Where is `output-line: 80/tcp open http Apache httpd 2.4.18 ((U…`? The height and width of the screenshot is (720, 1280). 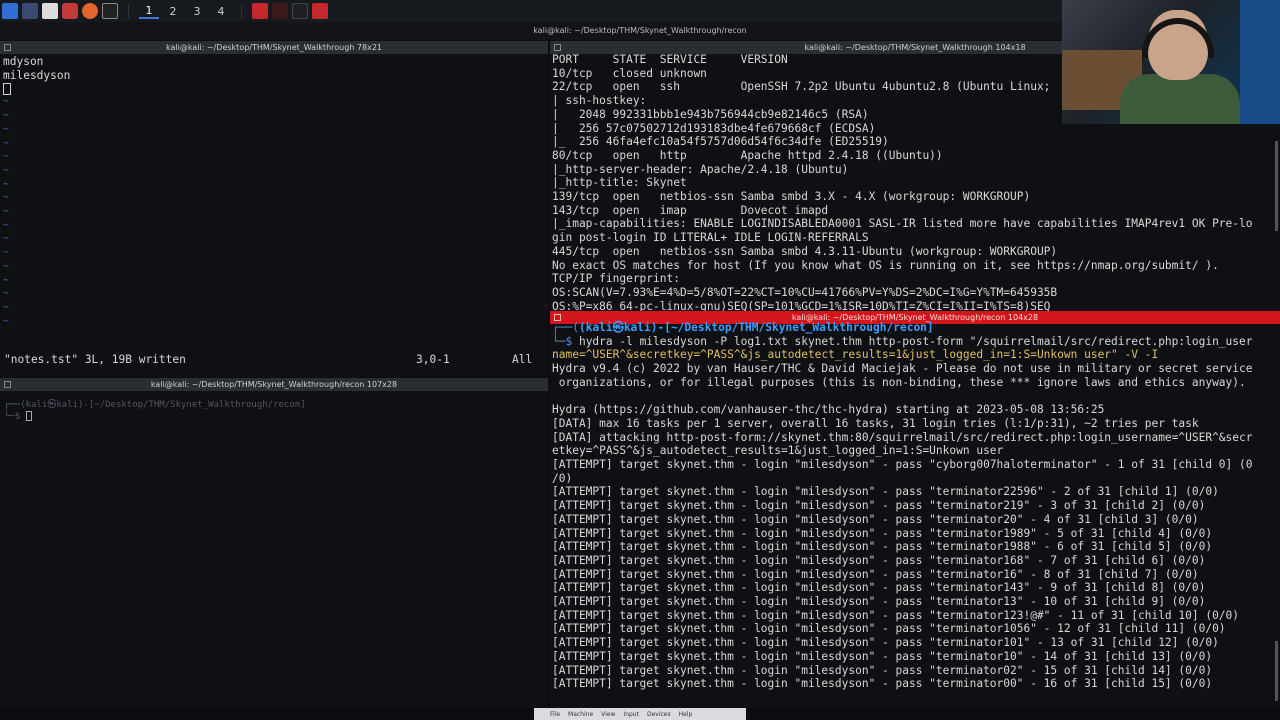 output-line: 80/tcp open http Apache httpd 2.4.18 ((U… is located at coordinates (747, 155).